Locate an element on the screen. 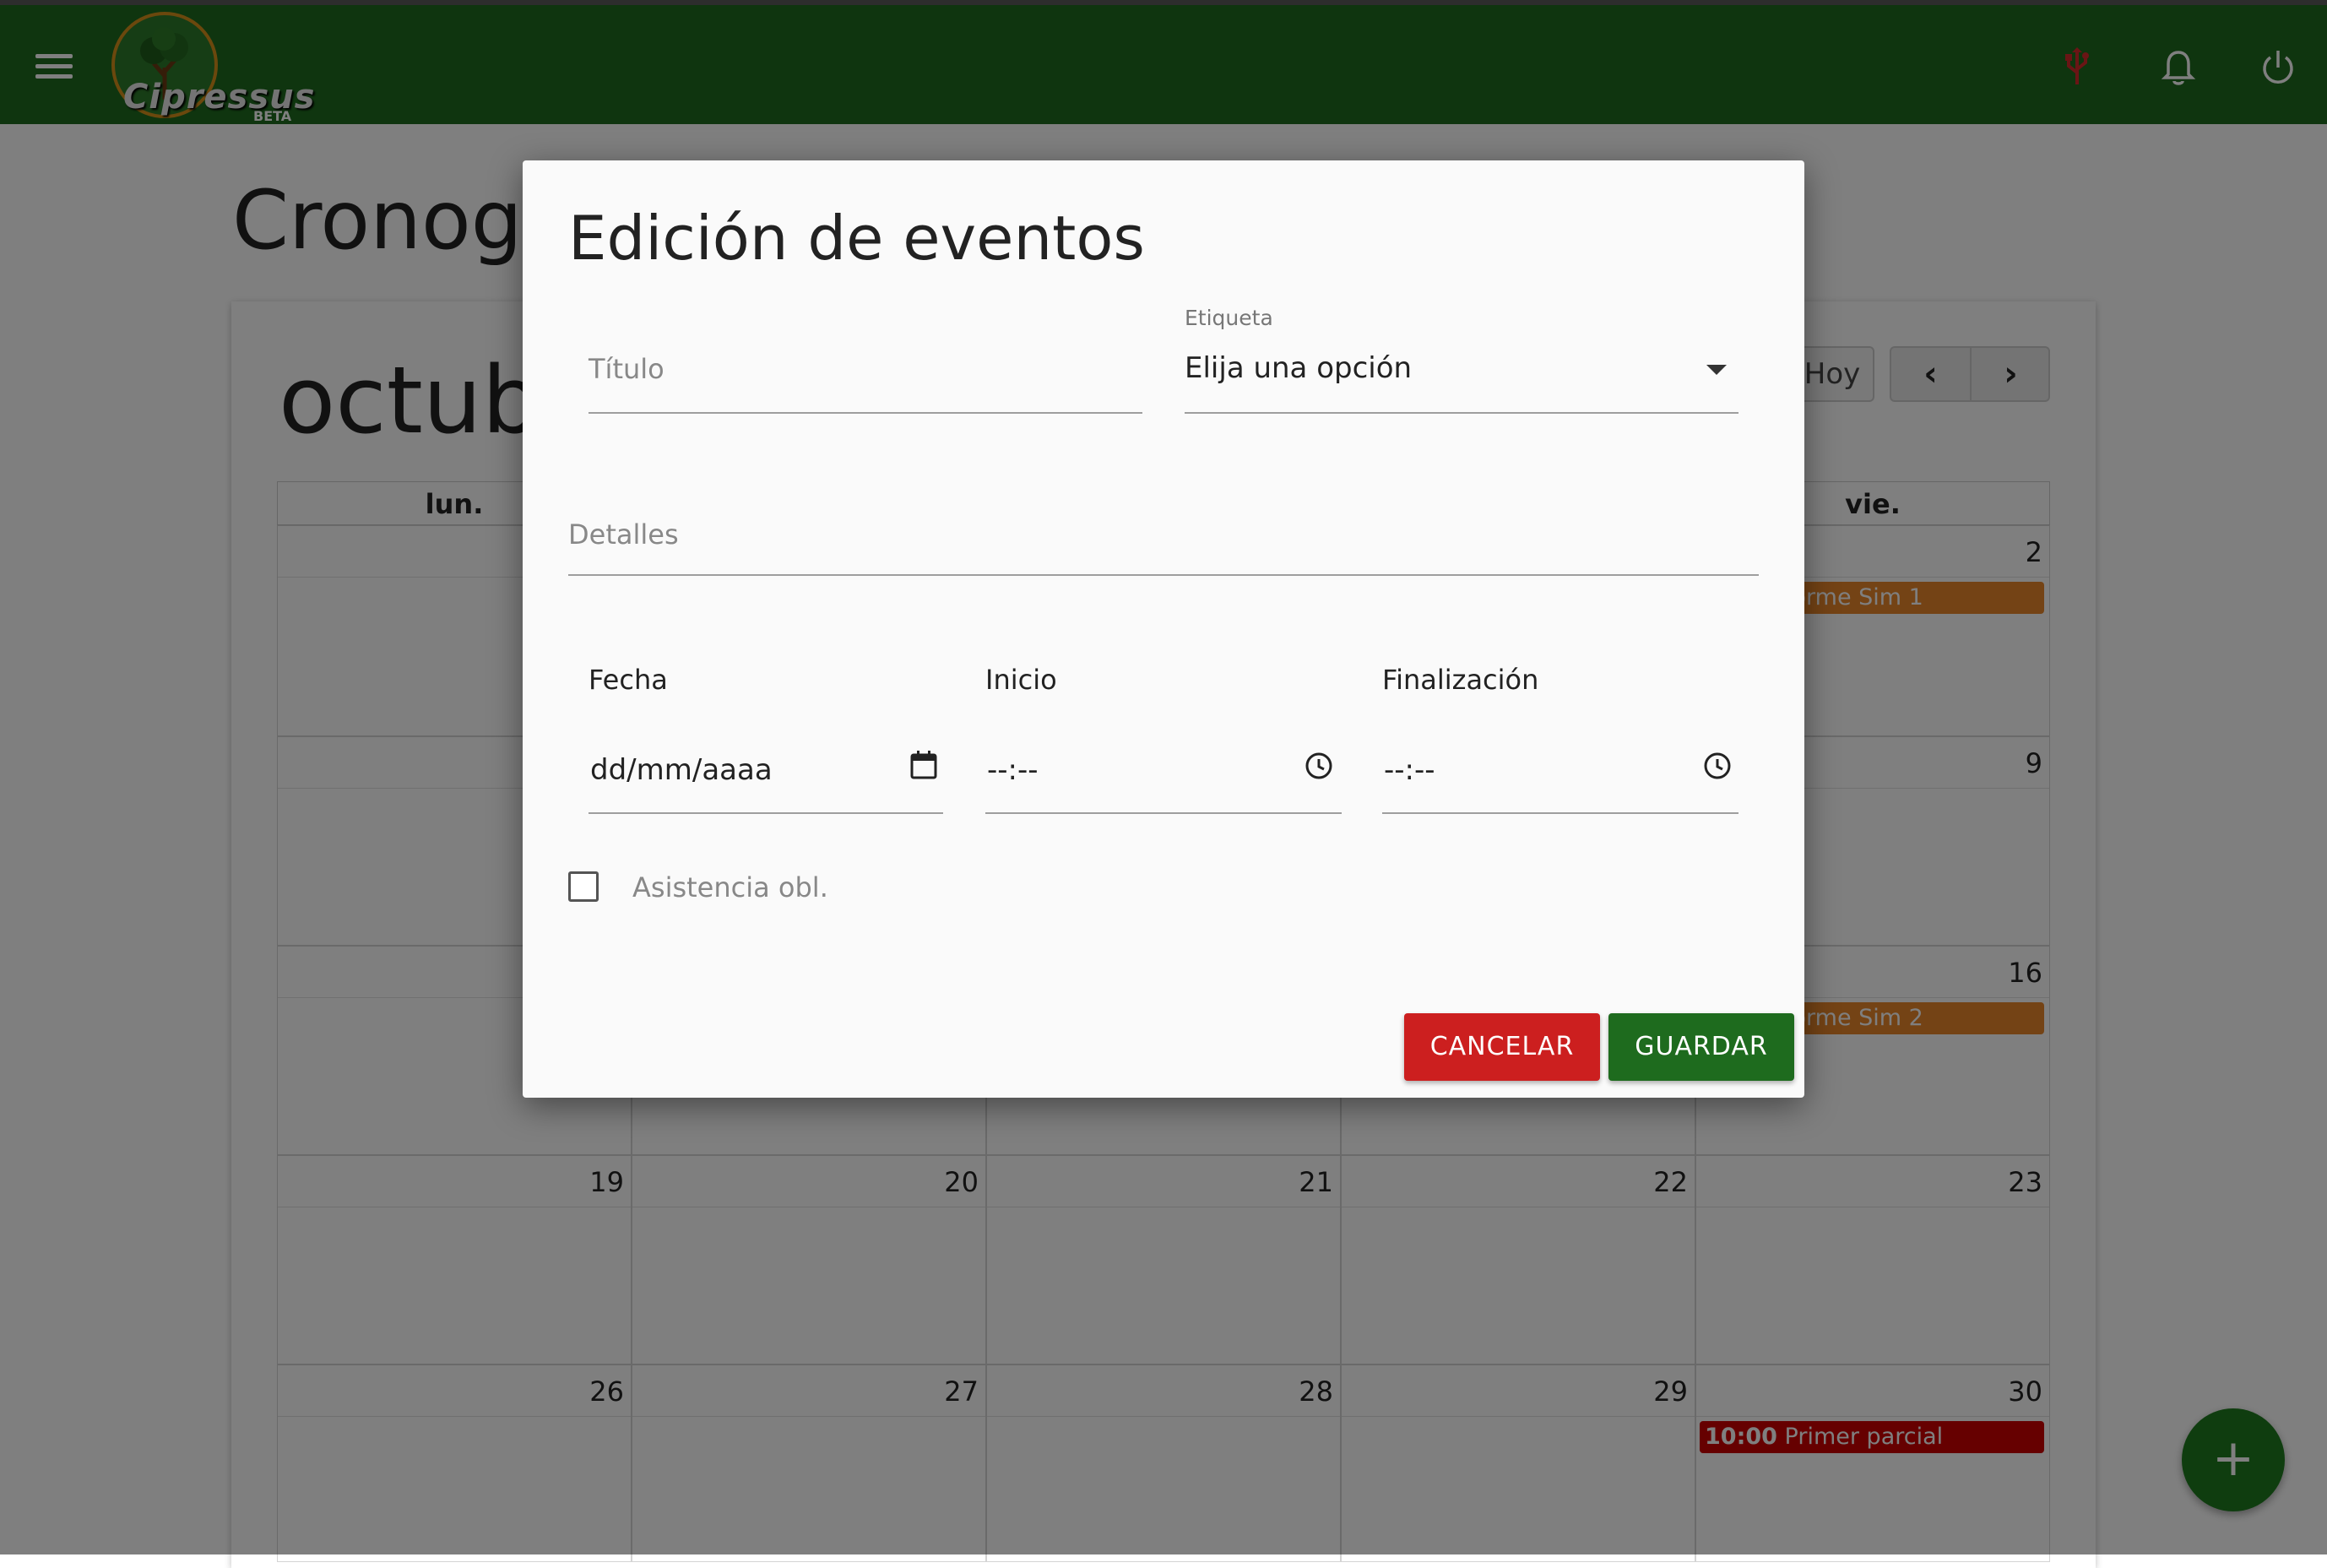 Image resolution: width=2327 pixels, height=1568 pixels. end-label: Finalización is located at coordinates (1460, 680).